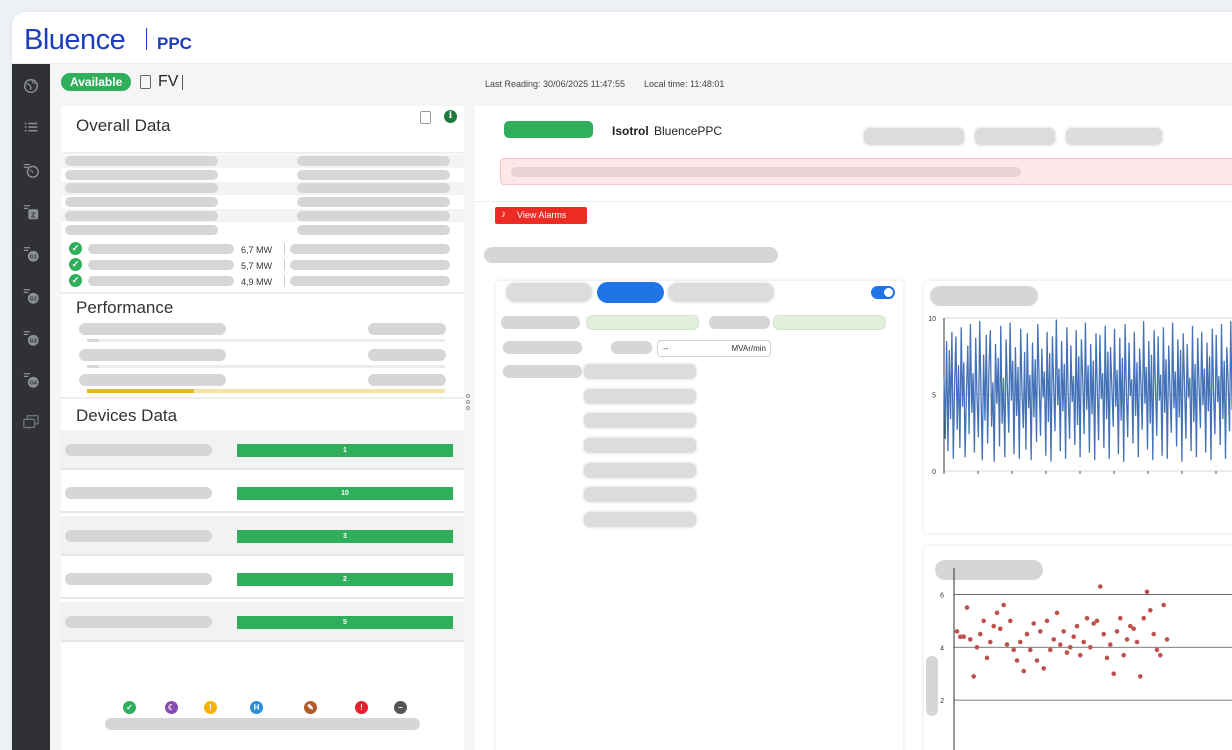 This screenshot has height=750, width=1232. I want to click on clipboard-icon, so click(145, 82).